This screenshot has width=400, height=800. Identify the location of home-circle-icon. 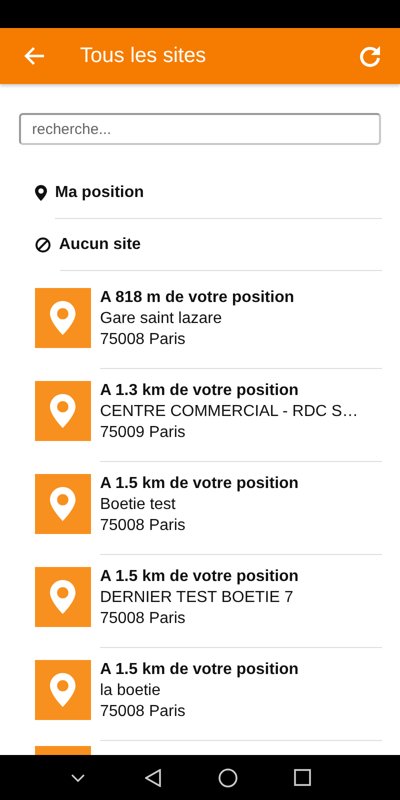
(228, 778).